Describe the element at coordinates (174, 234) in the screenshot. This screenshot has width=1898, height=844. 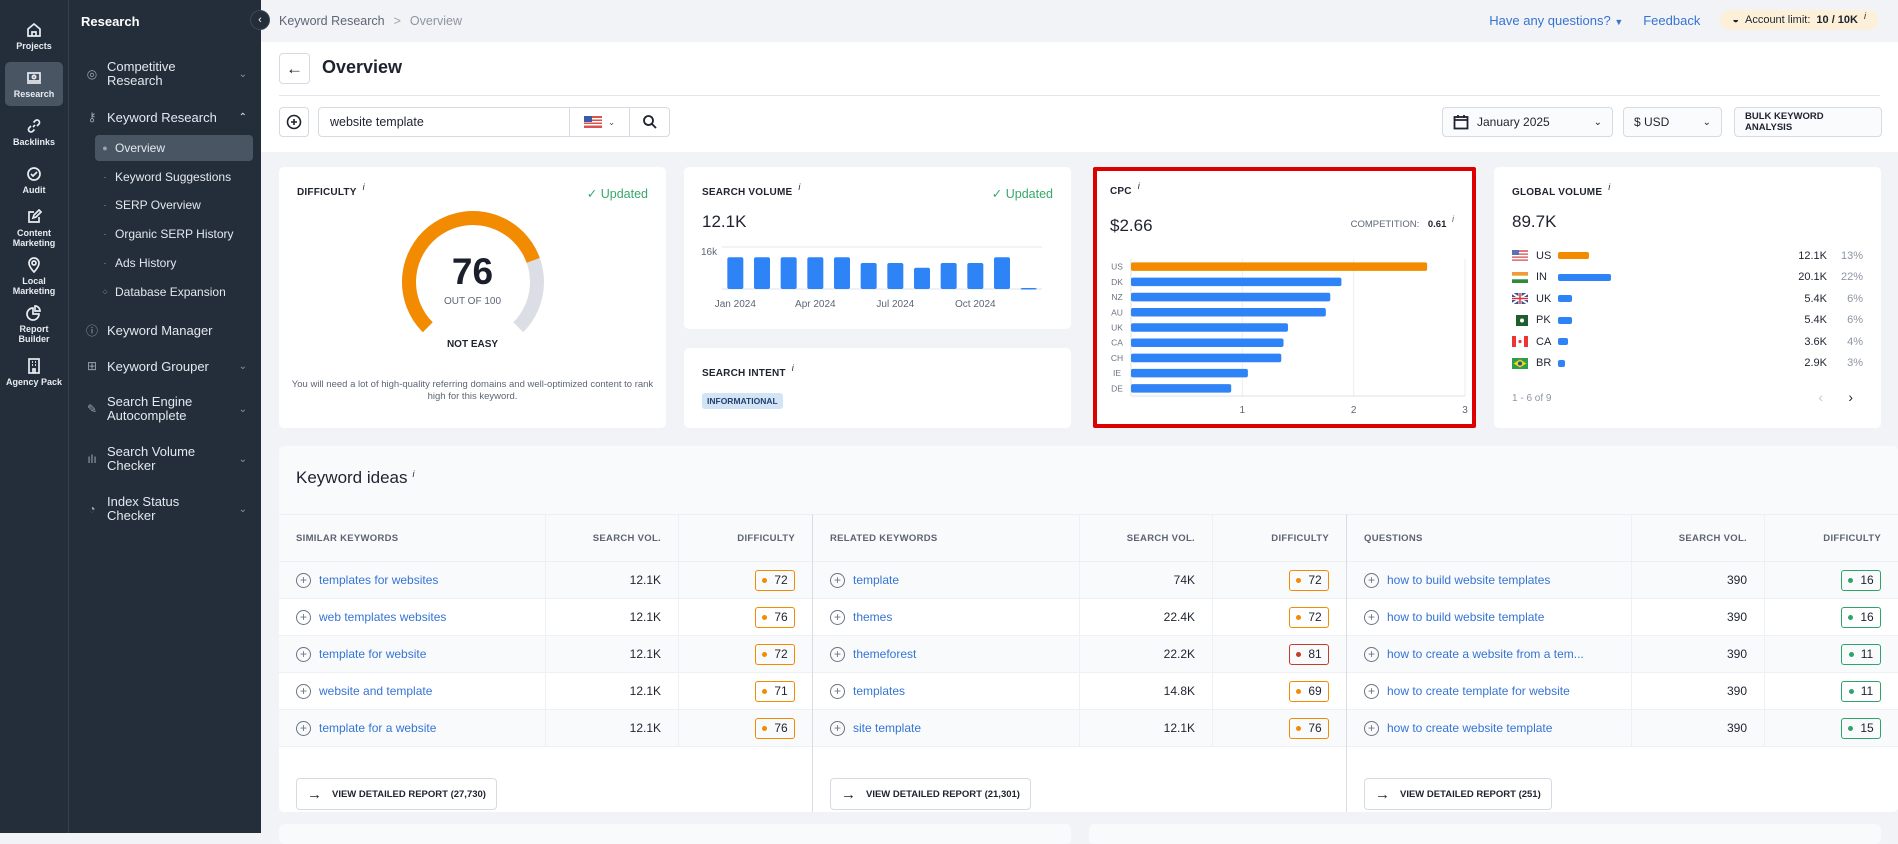
I see `sidebar-subitem-organic-serp-history: · Organic SERP History` at that location.